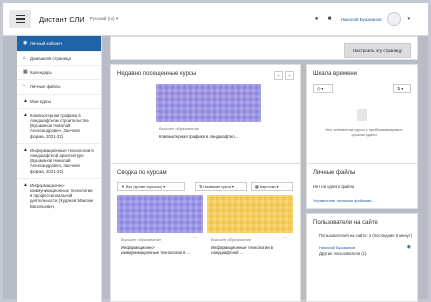  Describe the element at coordinates (104, 19) in the screenshot. I see `language-selector: Русский (ru) ▾` at that location.